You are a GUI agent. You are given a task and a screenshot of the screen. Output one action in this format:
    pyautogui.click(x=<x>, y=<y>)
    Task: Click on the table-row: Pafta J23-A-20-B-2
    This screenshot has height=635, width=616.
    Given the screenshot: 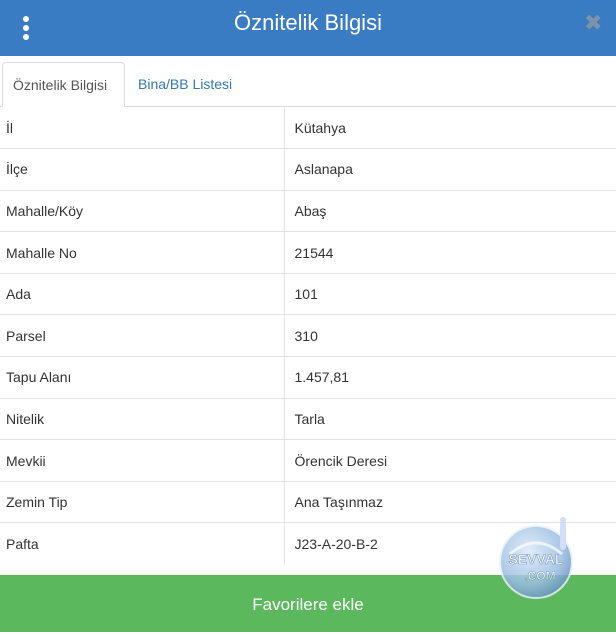 What is the action you would take?
    pyautogui.click(x=308, y=543)
    